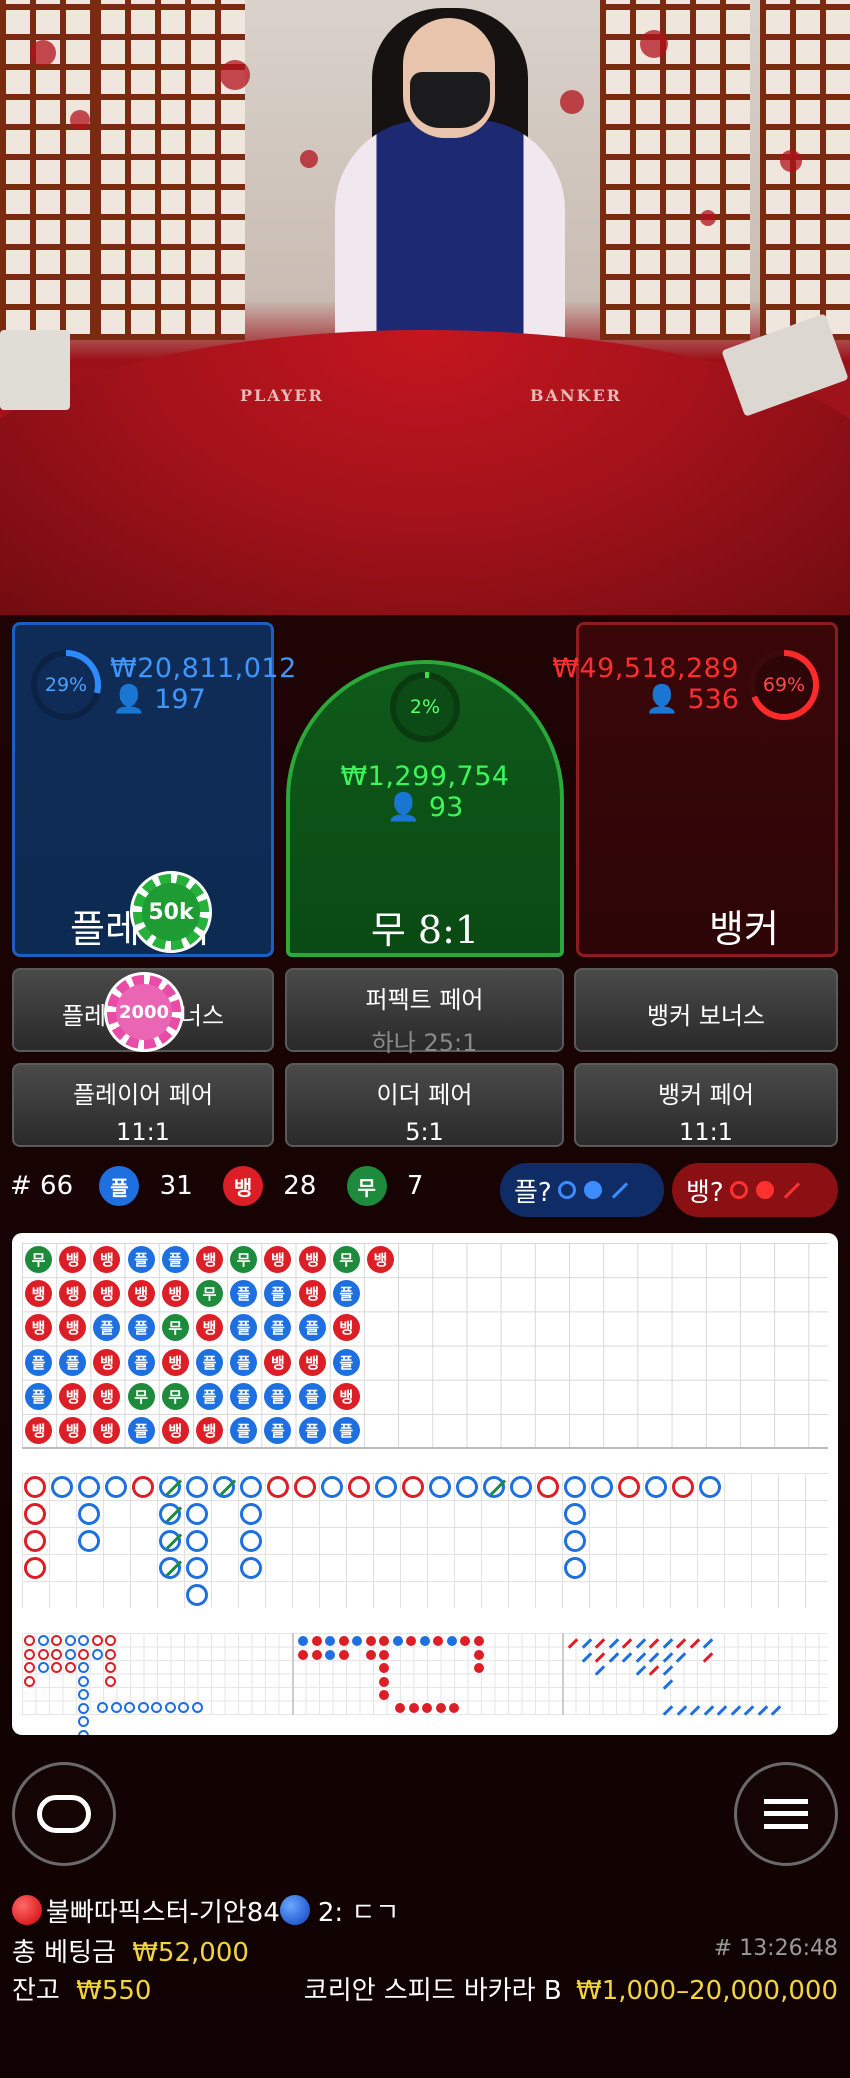 Image resolution: width=850 pixels, height=2078 pixels. What do you see at coordinates (786, 1814) in the screenshot?
I see `menu-button` at bounding box center [786, 1814].